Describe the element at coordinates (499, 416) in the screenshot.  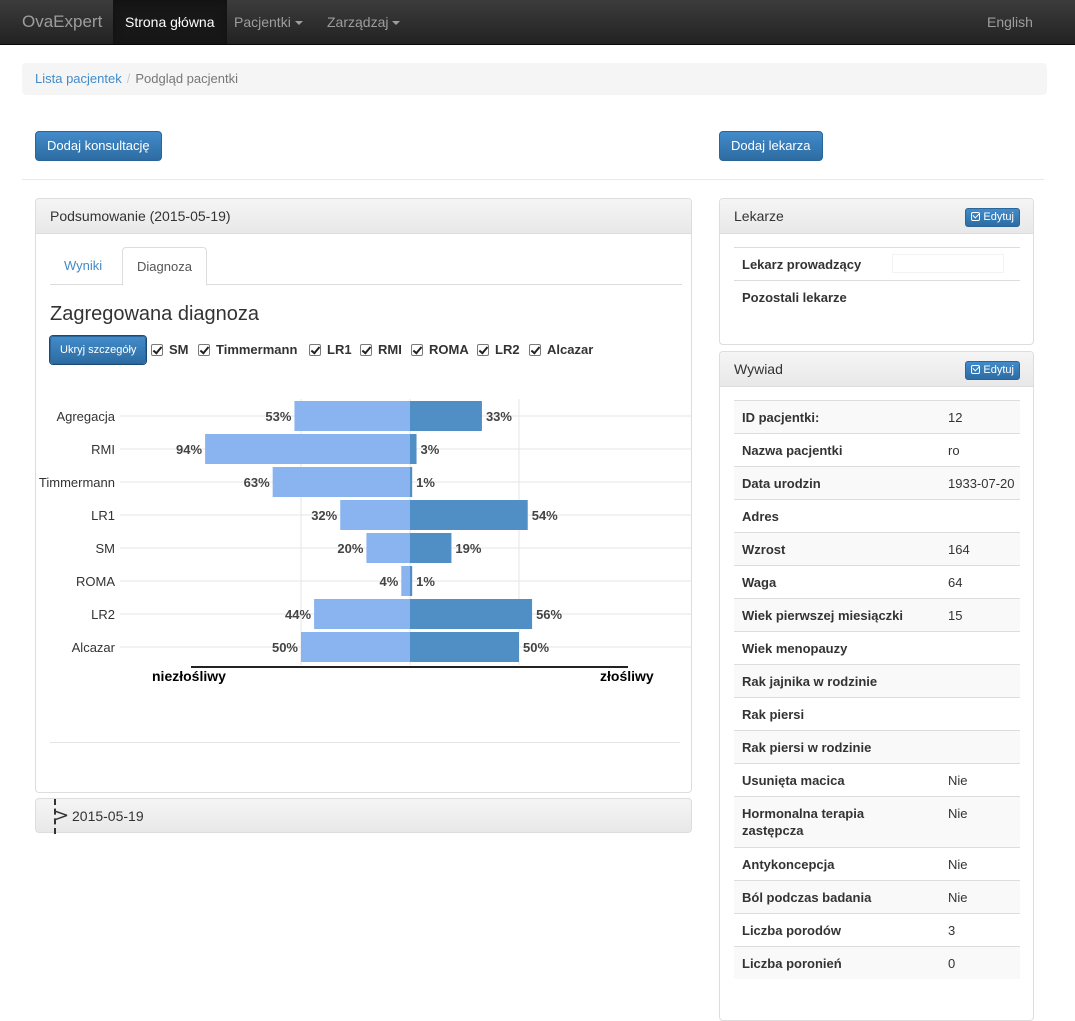
I see `data-label-malignant: 33%` at that location.